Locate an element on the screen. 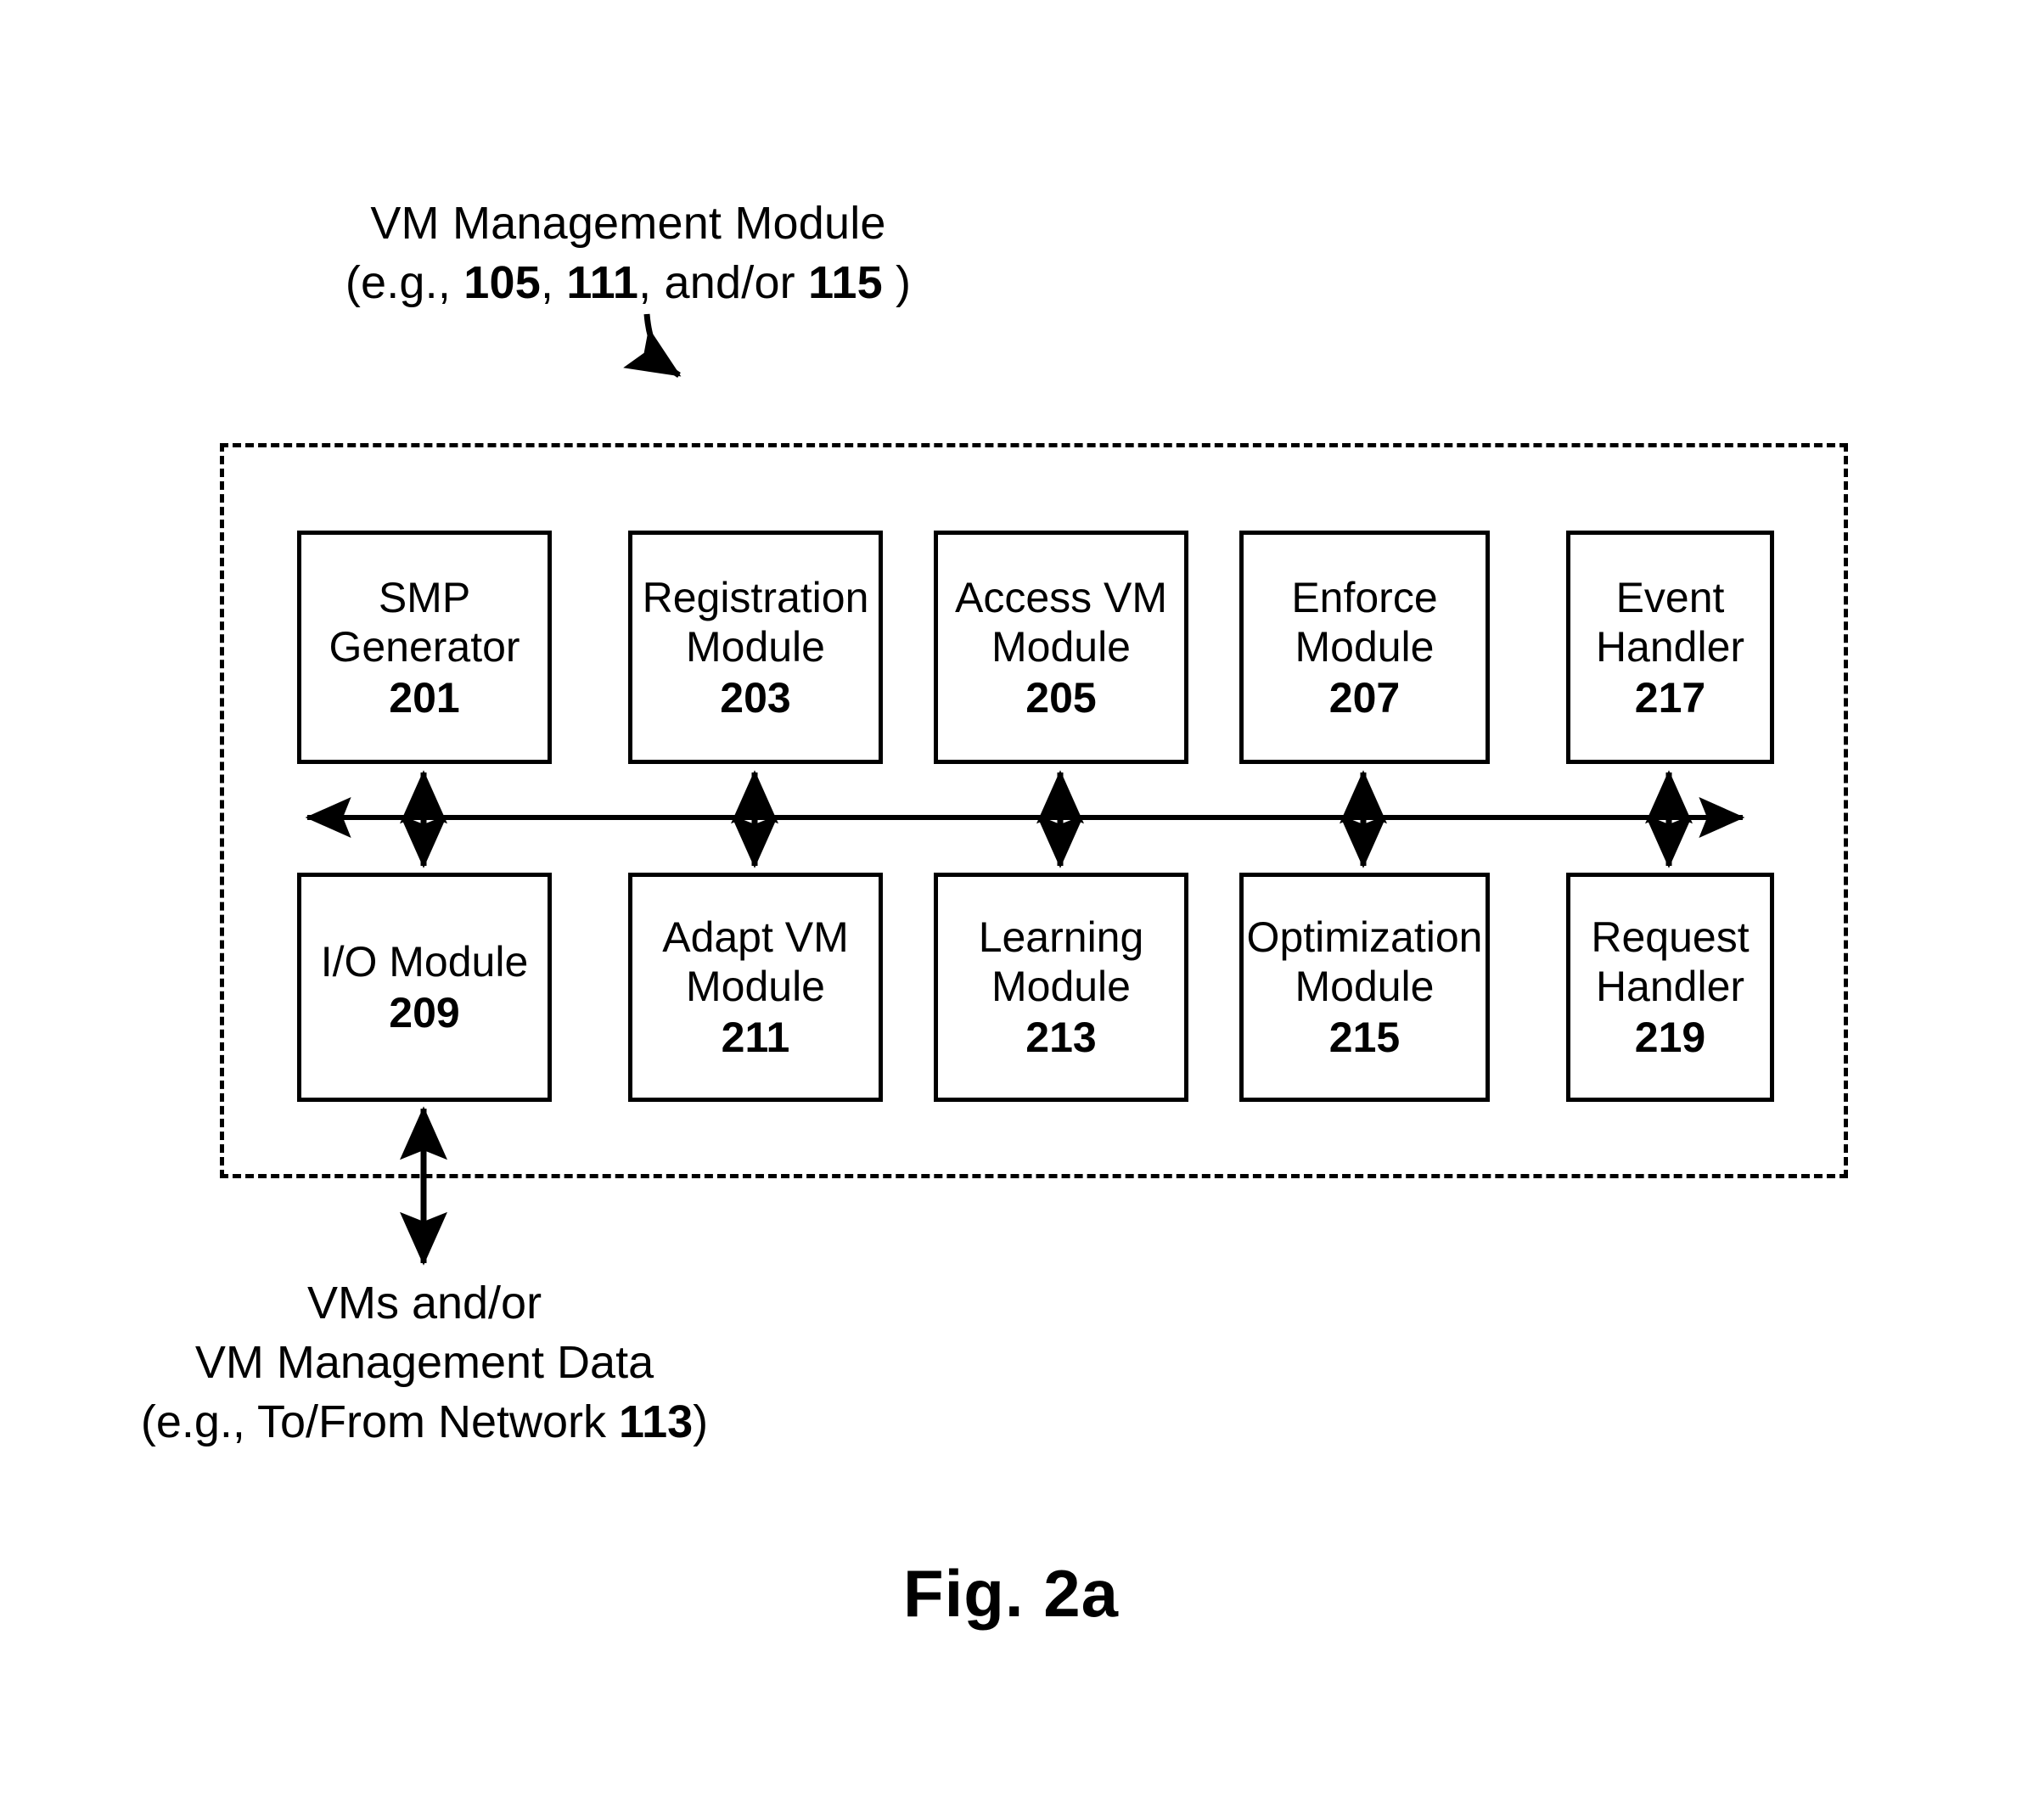  callout-title: VM Management Module is located at coordinates (628, 223).